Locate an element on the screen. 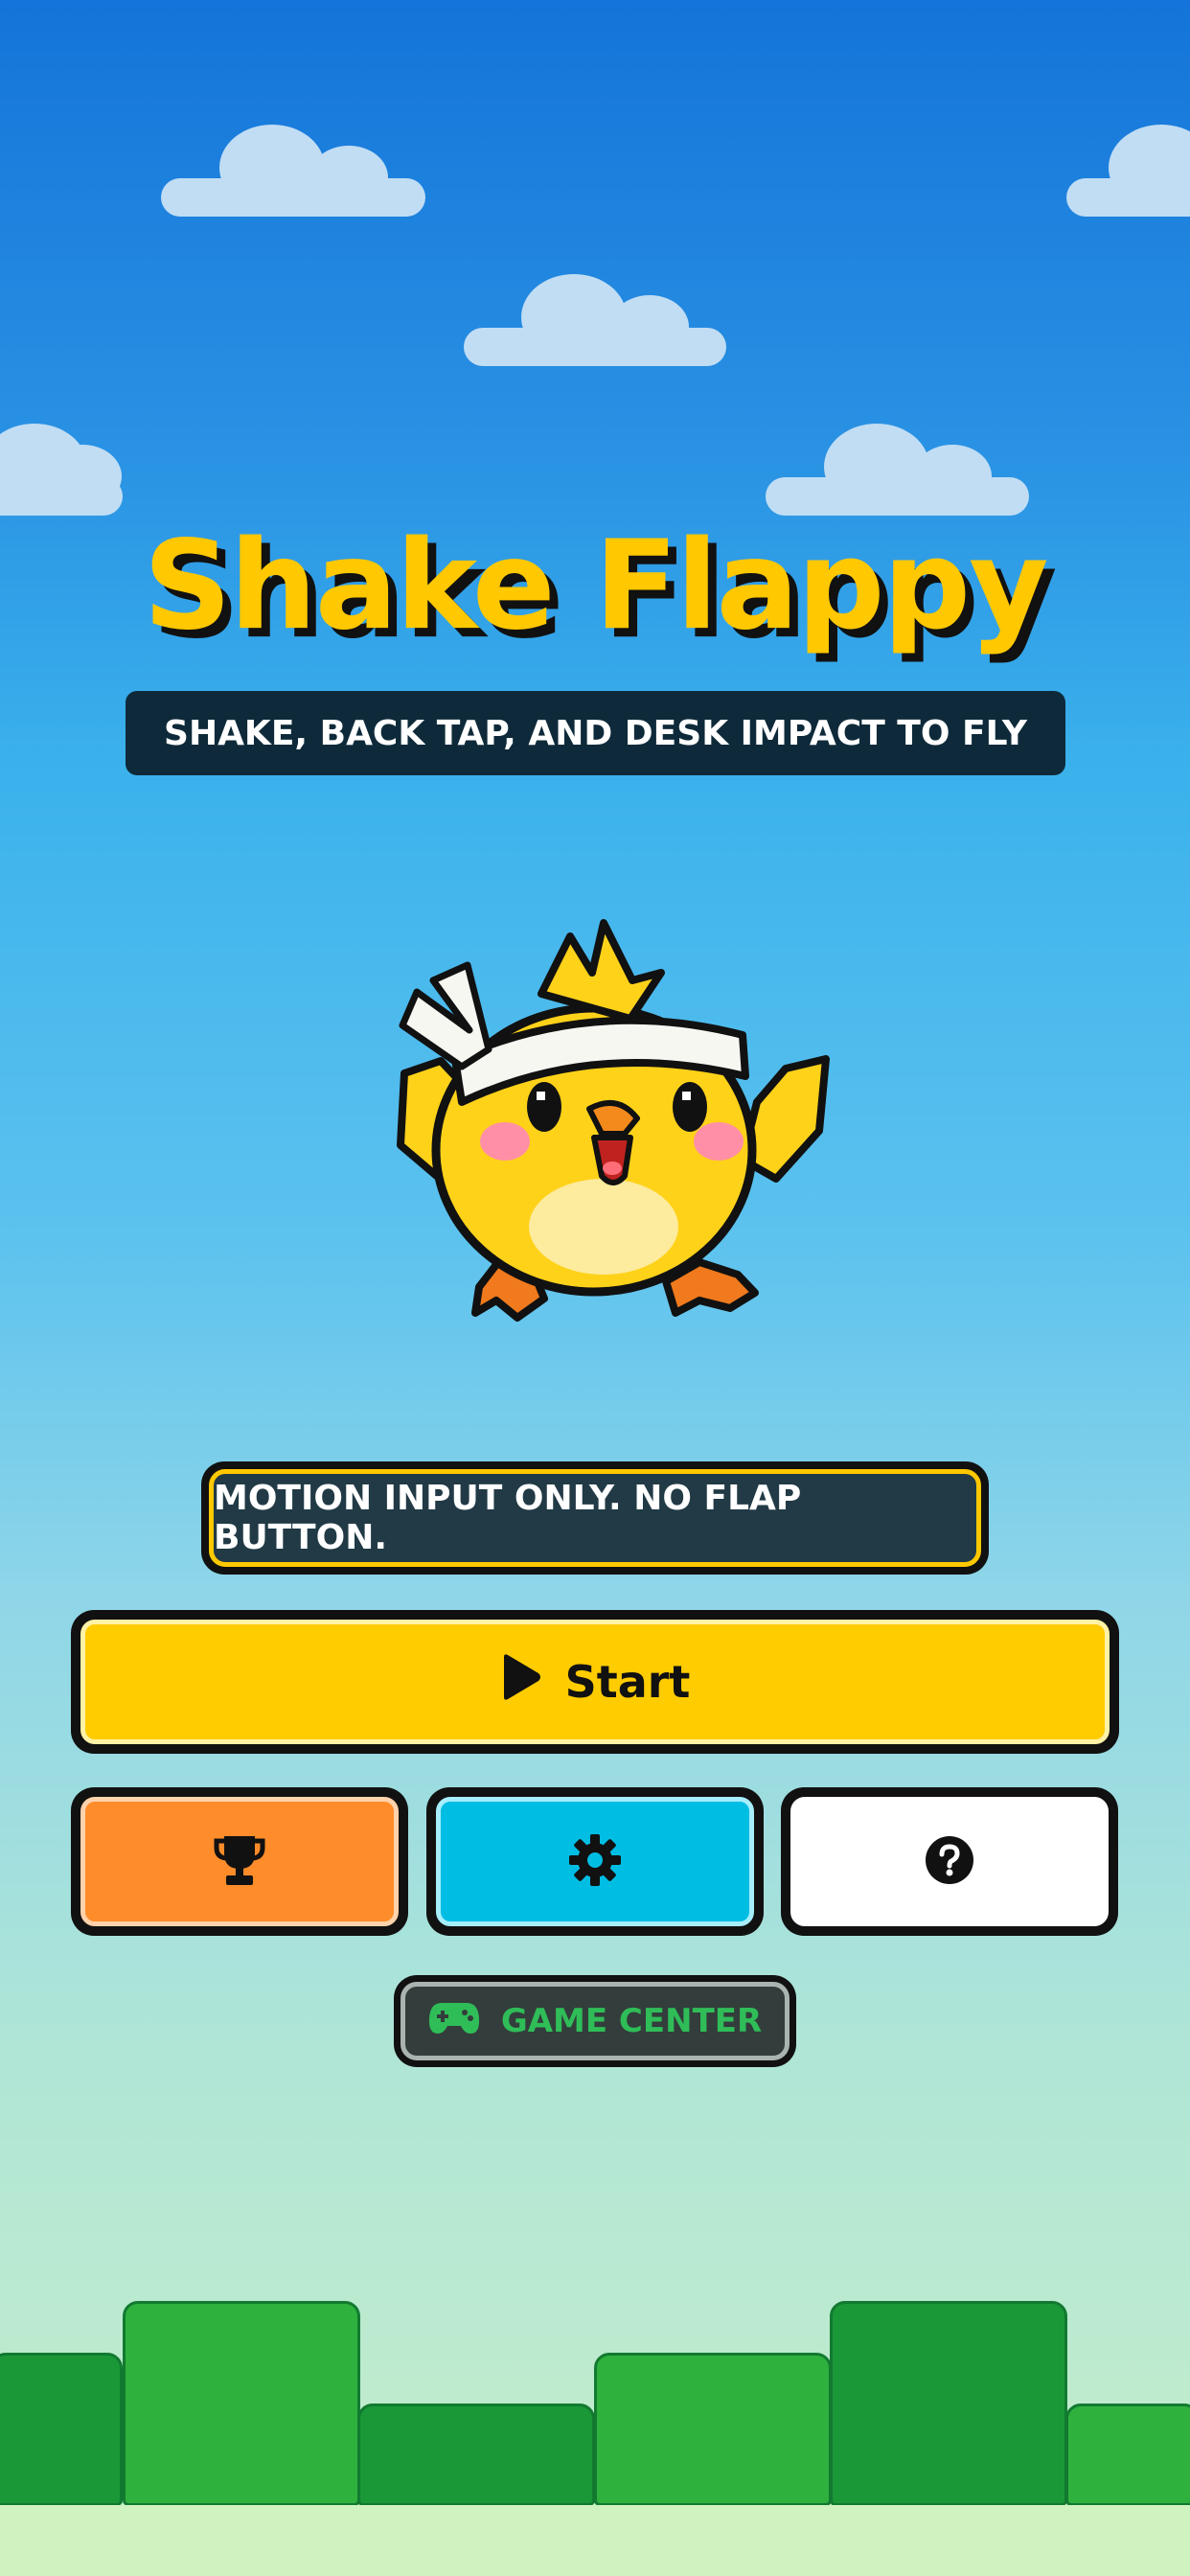  chick-mascot-image is located at coordinates (614, 1120).